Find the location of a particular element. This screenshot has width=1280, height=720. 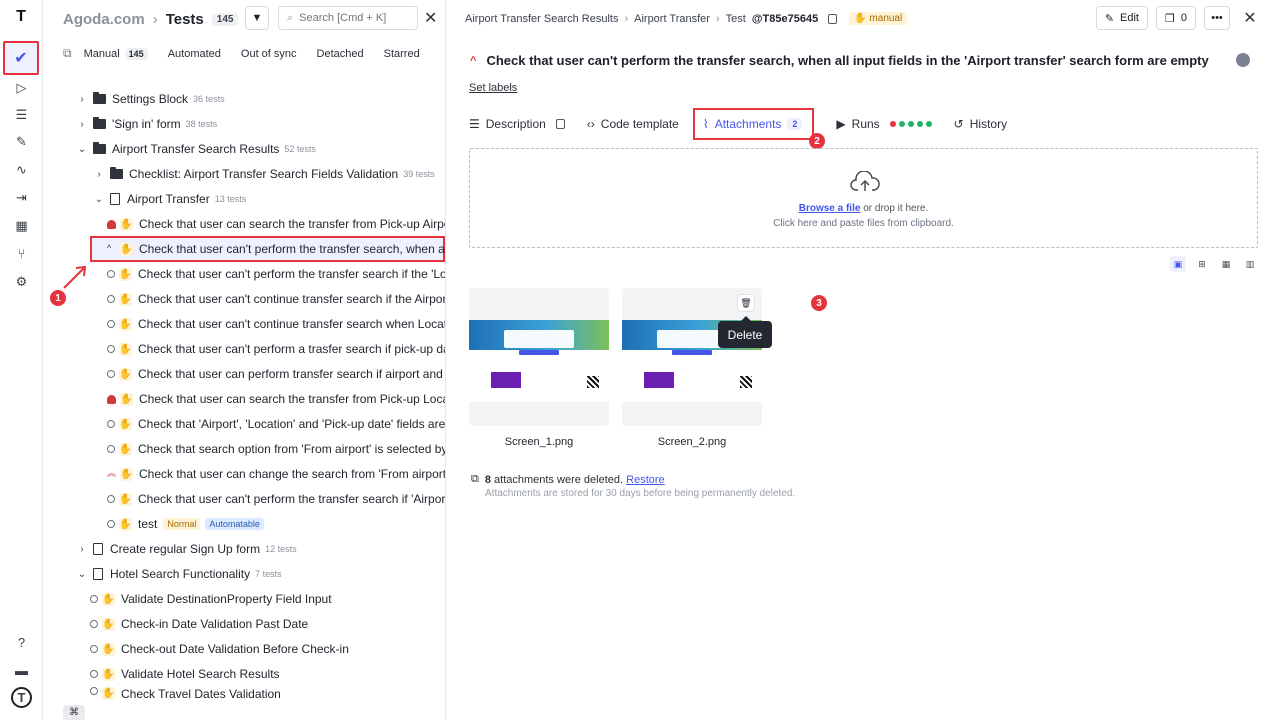

callout-badge-3: 3 is located at coordinates (819, 303).